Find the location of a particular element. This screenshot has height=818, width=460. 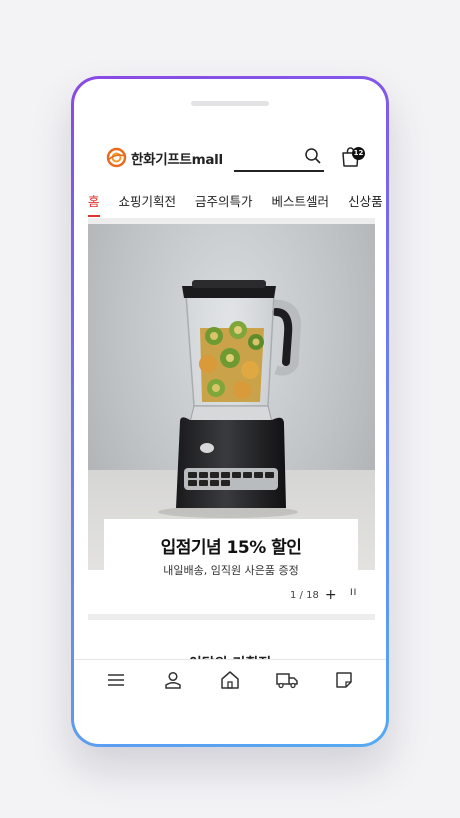

banner-caption-card: 입점기념 15% 할인 내일배송, 임직원 사은품 증정 is located at coordinates (231, 550).